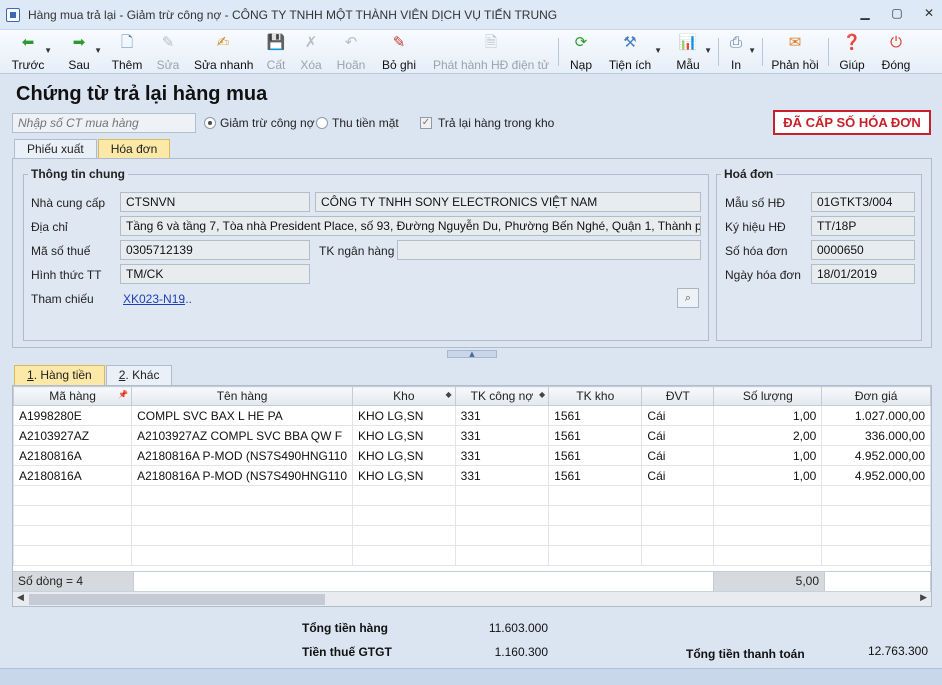  What do you see at coordinates (242, 396) in the screenshot?
I see `col-header-item-name: Tên hàng` at bounding box center [242, 396].